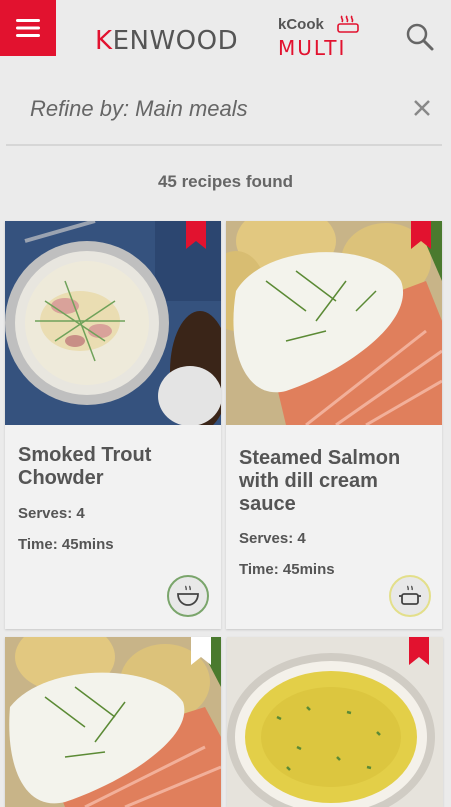 This screenshot has height=807, width=451. What do you see at coordinates (301, 24) in the screenshot?
I see `kcook-label: kCook` at bounding box center [301, 24].